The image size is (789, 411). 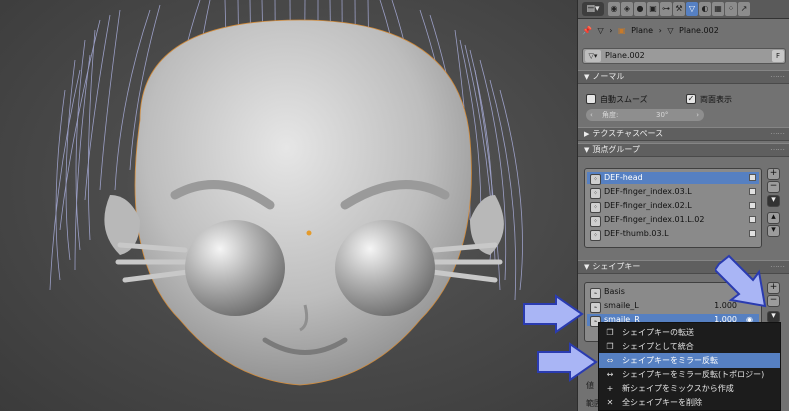 I want to click on menu-item-delete-all: ✕ 全シェイプキーを削除, so click(x=689, y=402).